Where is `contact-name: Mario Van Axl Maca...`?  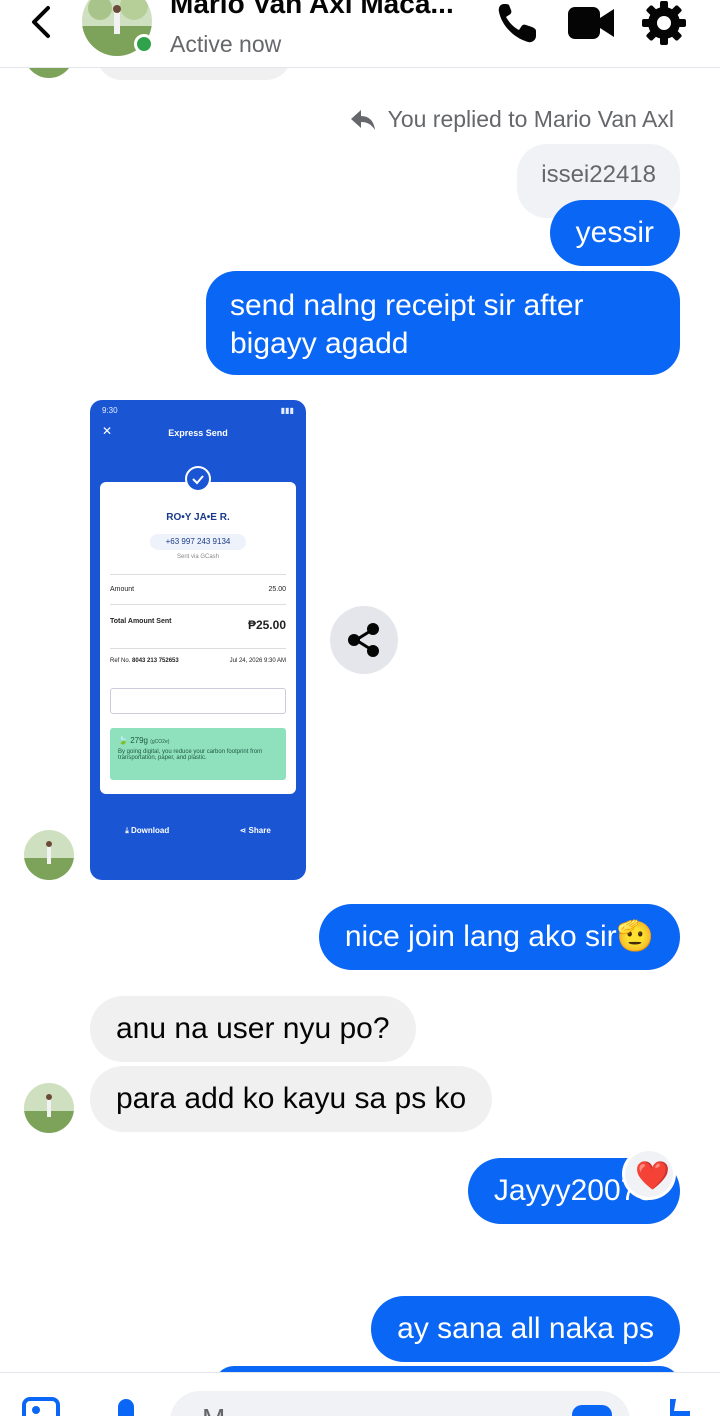 contact-name: Mario Van Axl Maca... is located at coordinates (312, 10).